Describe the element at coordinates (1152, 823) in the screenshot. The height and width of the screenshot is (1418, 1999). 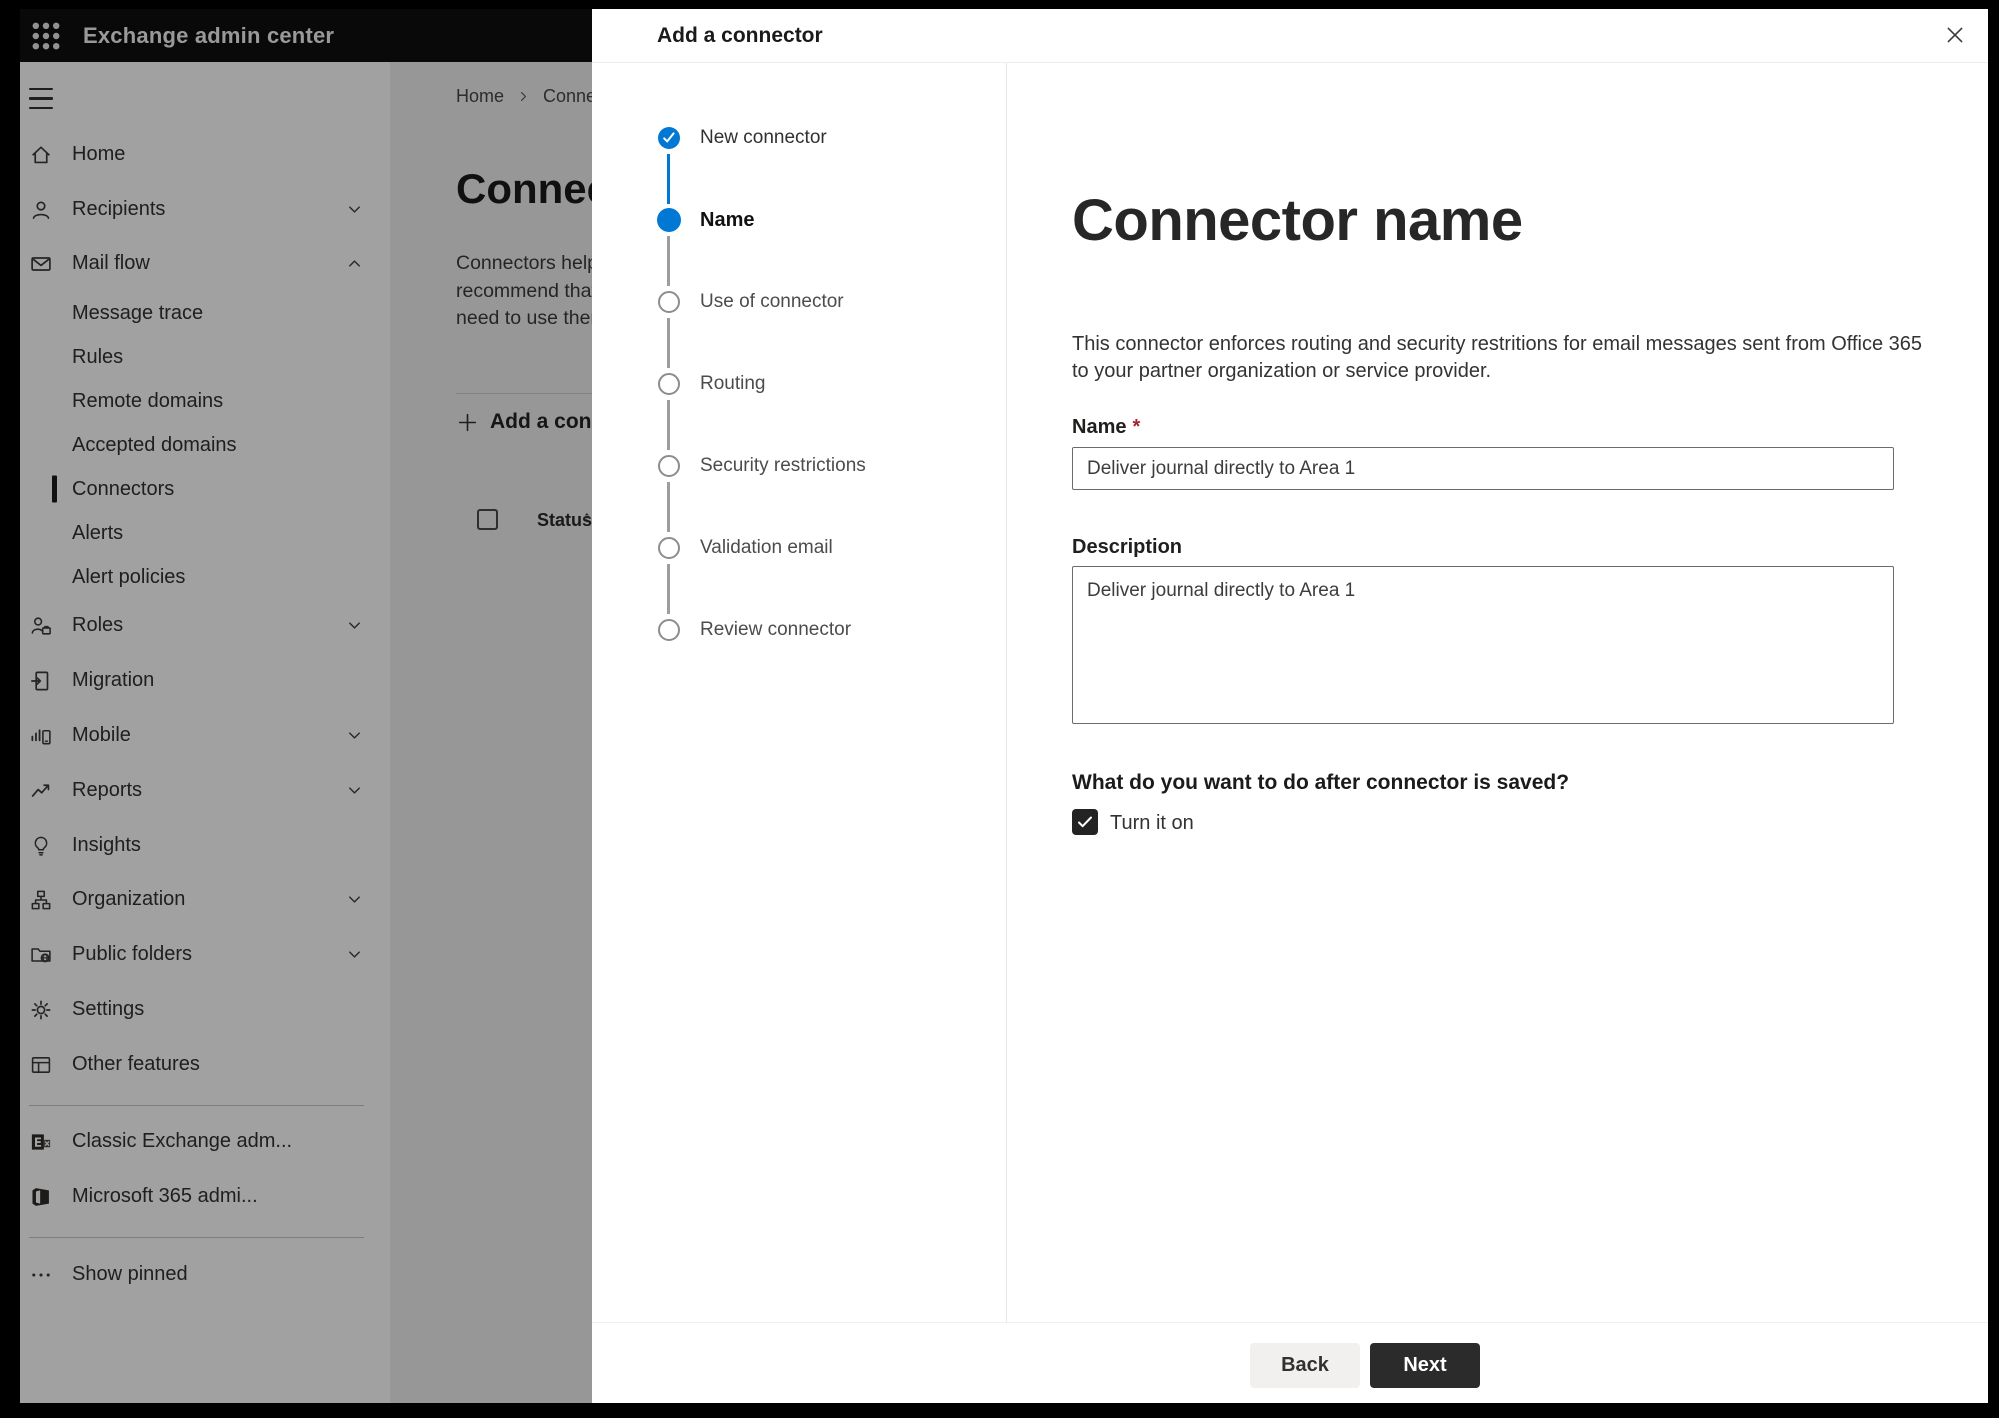
I see `turn-it-on-label: Turn it on` at that location.